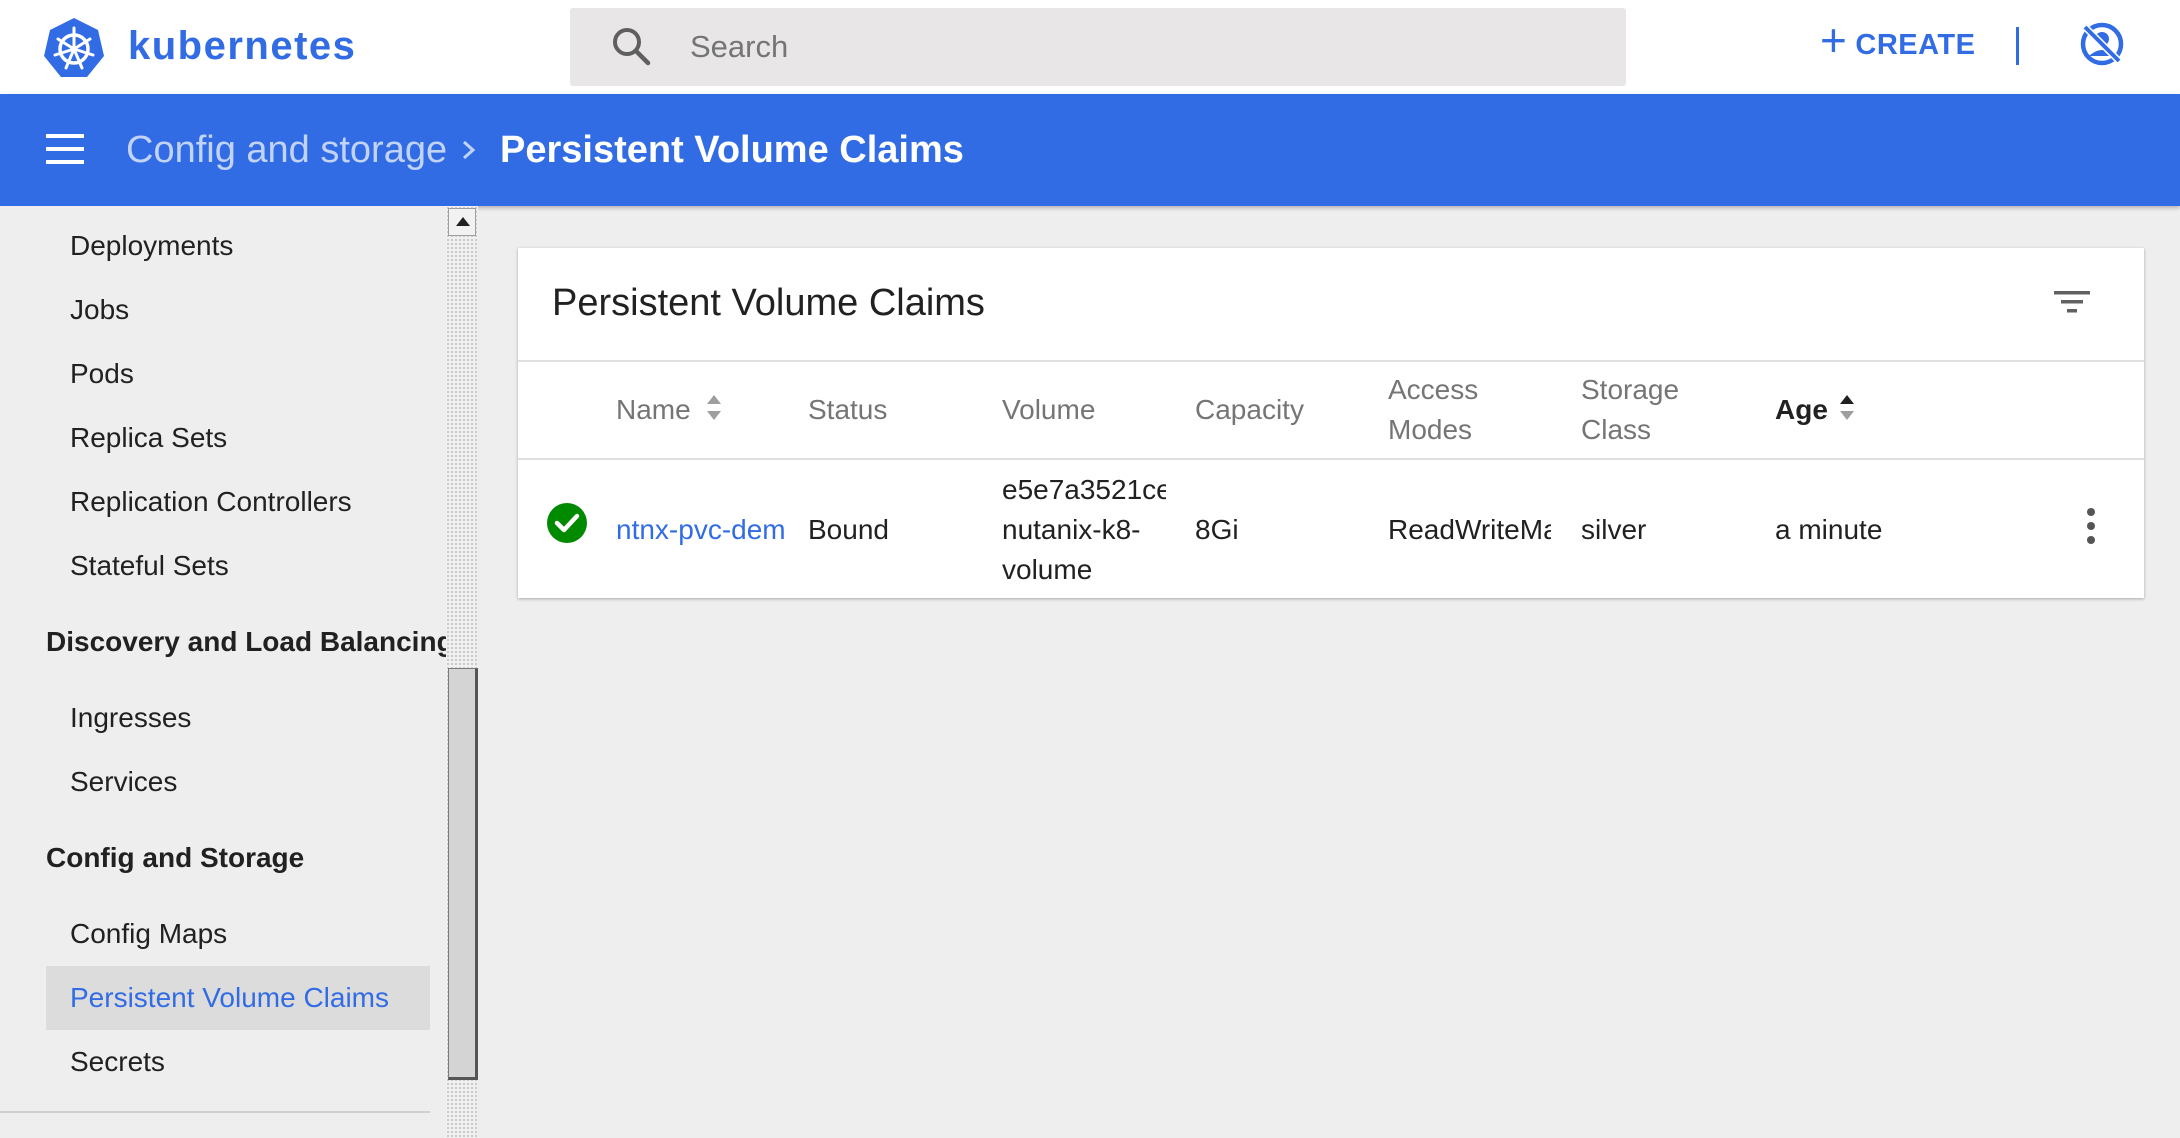  I want to click on column-header-storage-class-line2: Class, so click(1616, 429).